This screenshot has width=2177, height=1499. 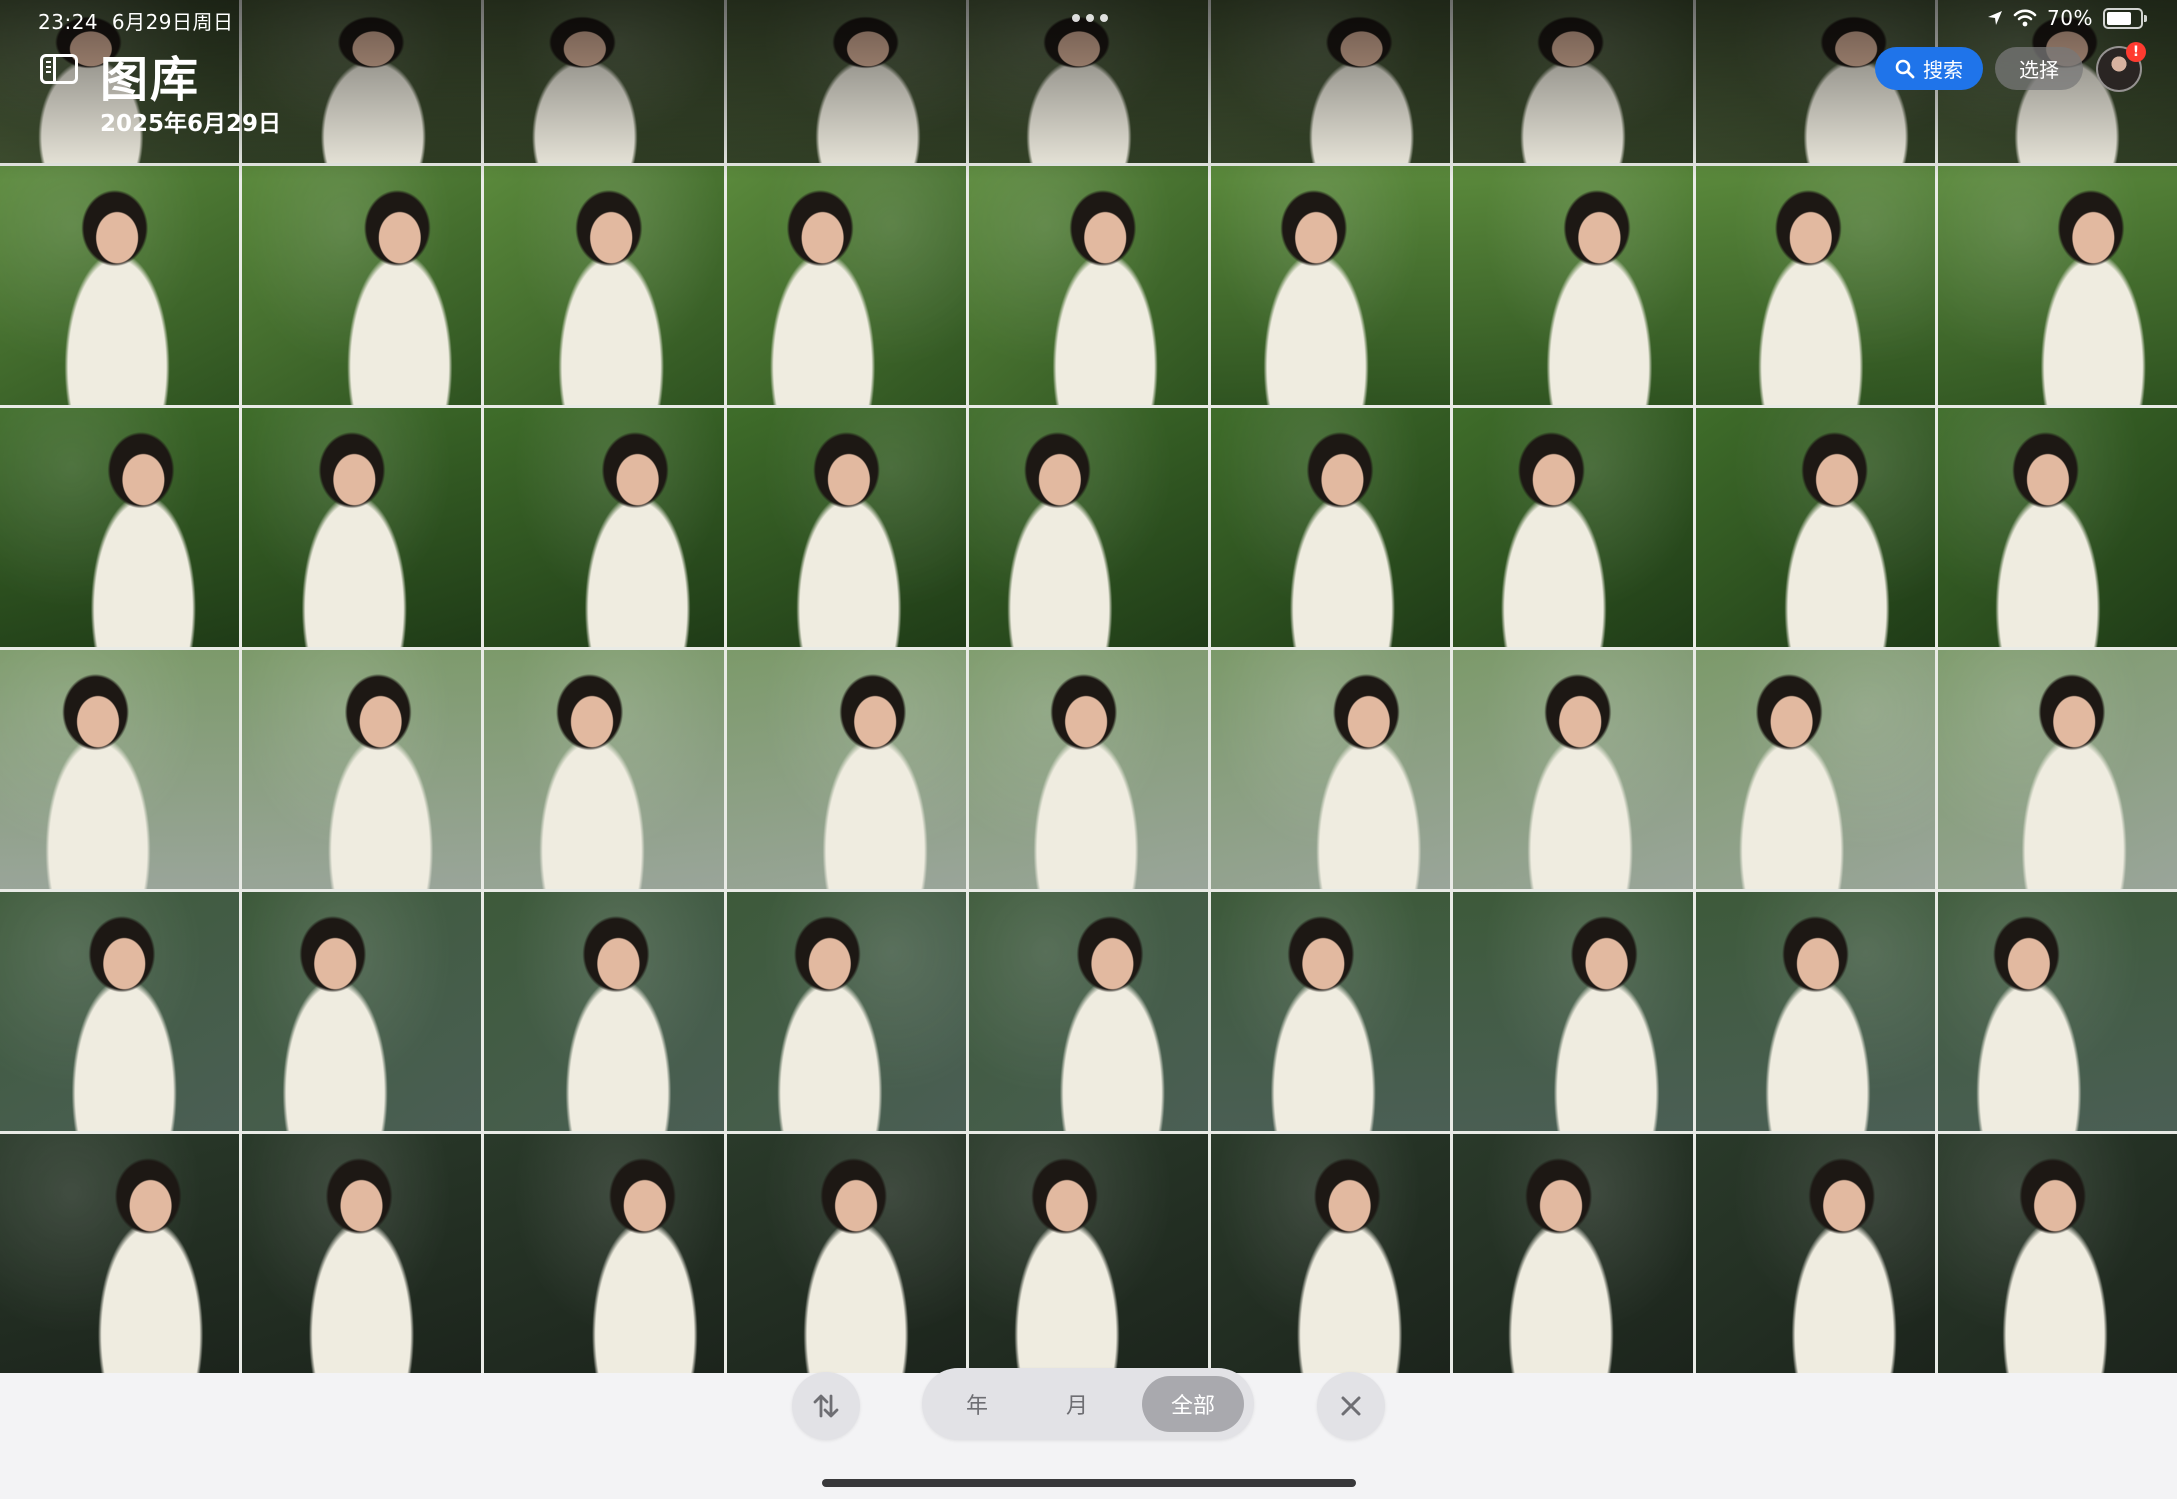 I want to click on search-button: 搜索, so click(x=1929, y=68).